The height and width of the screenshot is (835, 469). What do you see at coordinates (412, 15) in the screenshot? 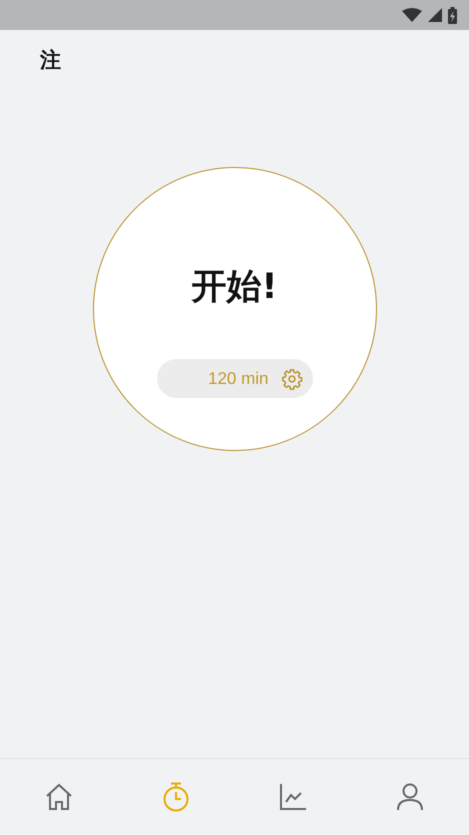
I see `wifi-icon` at bounding box center [412, 15].